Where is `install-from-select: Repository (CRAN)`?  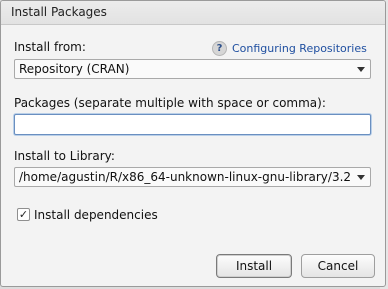 install-from-select: Repository (CRAN) is located at coordinates (192, 69).